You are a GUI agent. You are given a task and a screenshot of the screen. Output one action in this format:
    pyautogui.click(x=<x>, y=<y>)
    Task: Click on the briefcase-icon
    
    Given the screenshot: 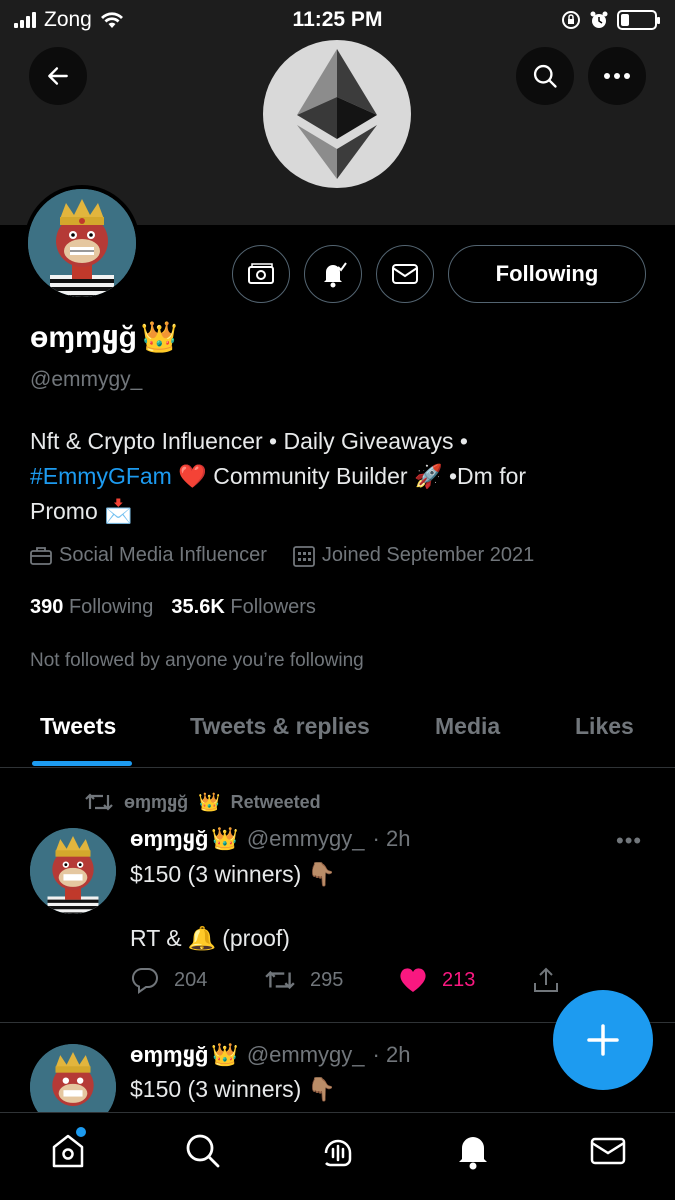 What is the action you would take?
    pyautogui.click(x=41, y=555)
    